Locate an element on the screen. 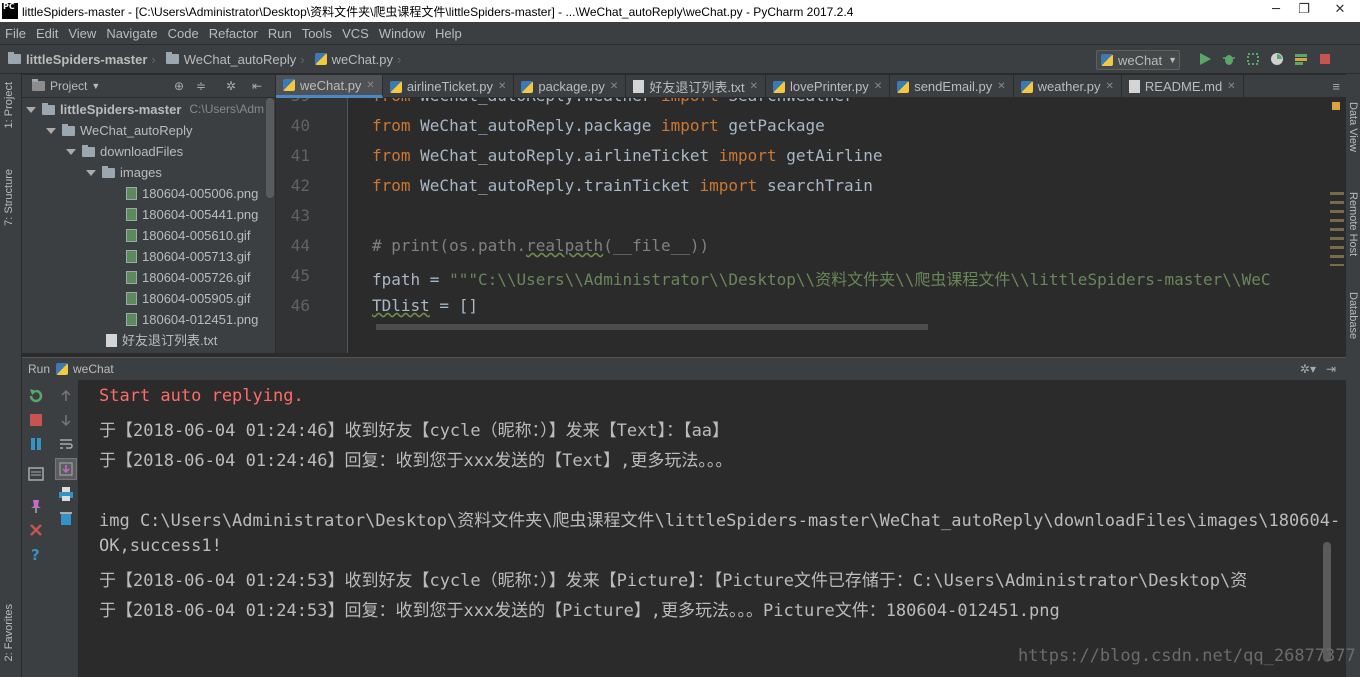 The height and width of the screenshot is (677, 1360). run-coverage-icon is located at coordinates (1253, 59).